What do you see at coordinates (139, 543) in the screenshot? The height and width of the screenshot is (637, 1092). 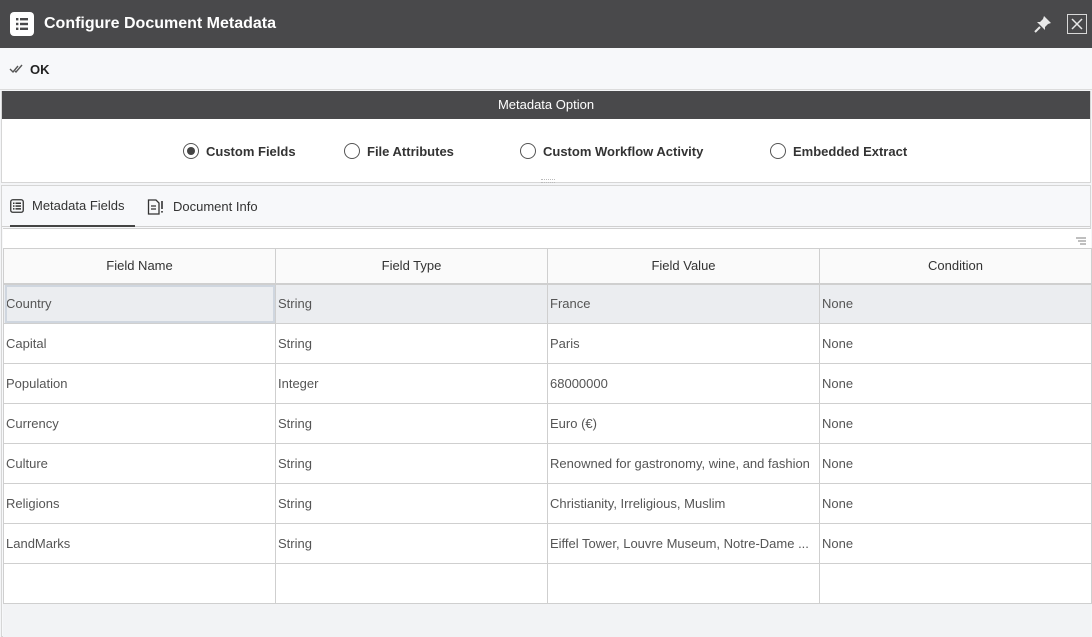 I see `cell-field-name: LandMarks` at bounding box center [139, 543].